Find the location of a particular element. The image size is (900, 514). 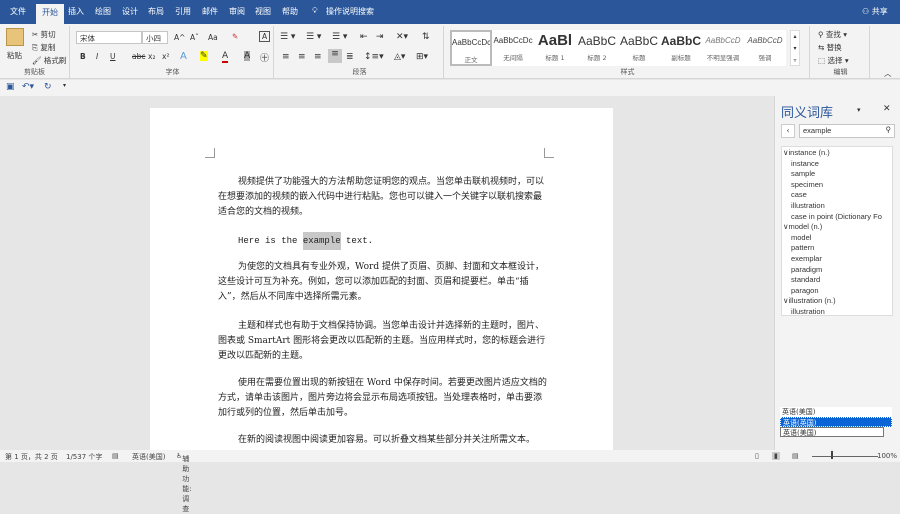

style-no-spacing: AaBbCcDc 无间隔 is located at coordinates (513, 48).